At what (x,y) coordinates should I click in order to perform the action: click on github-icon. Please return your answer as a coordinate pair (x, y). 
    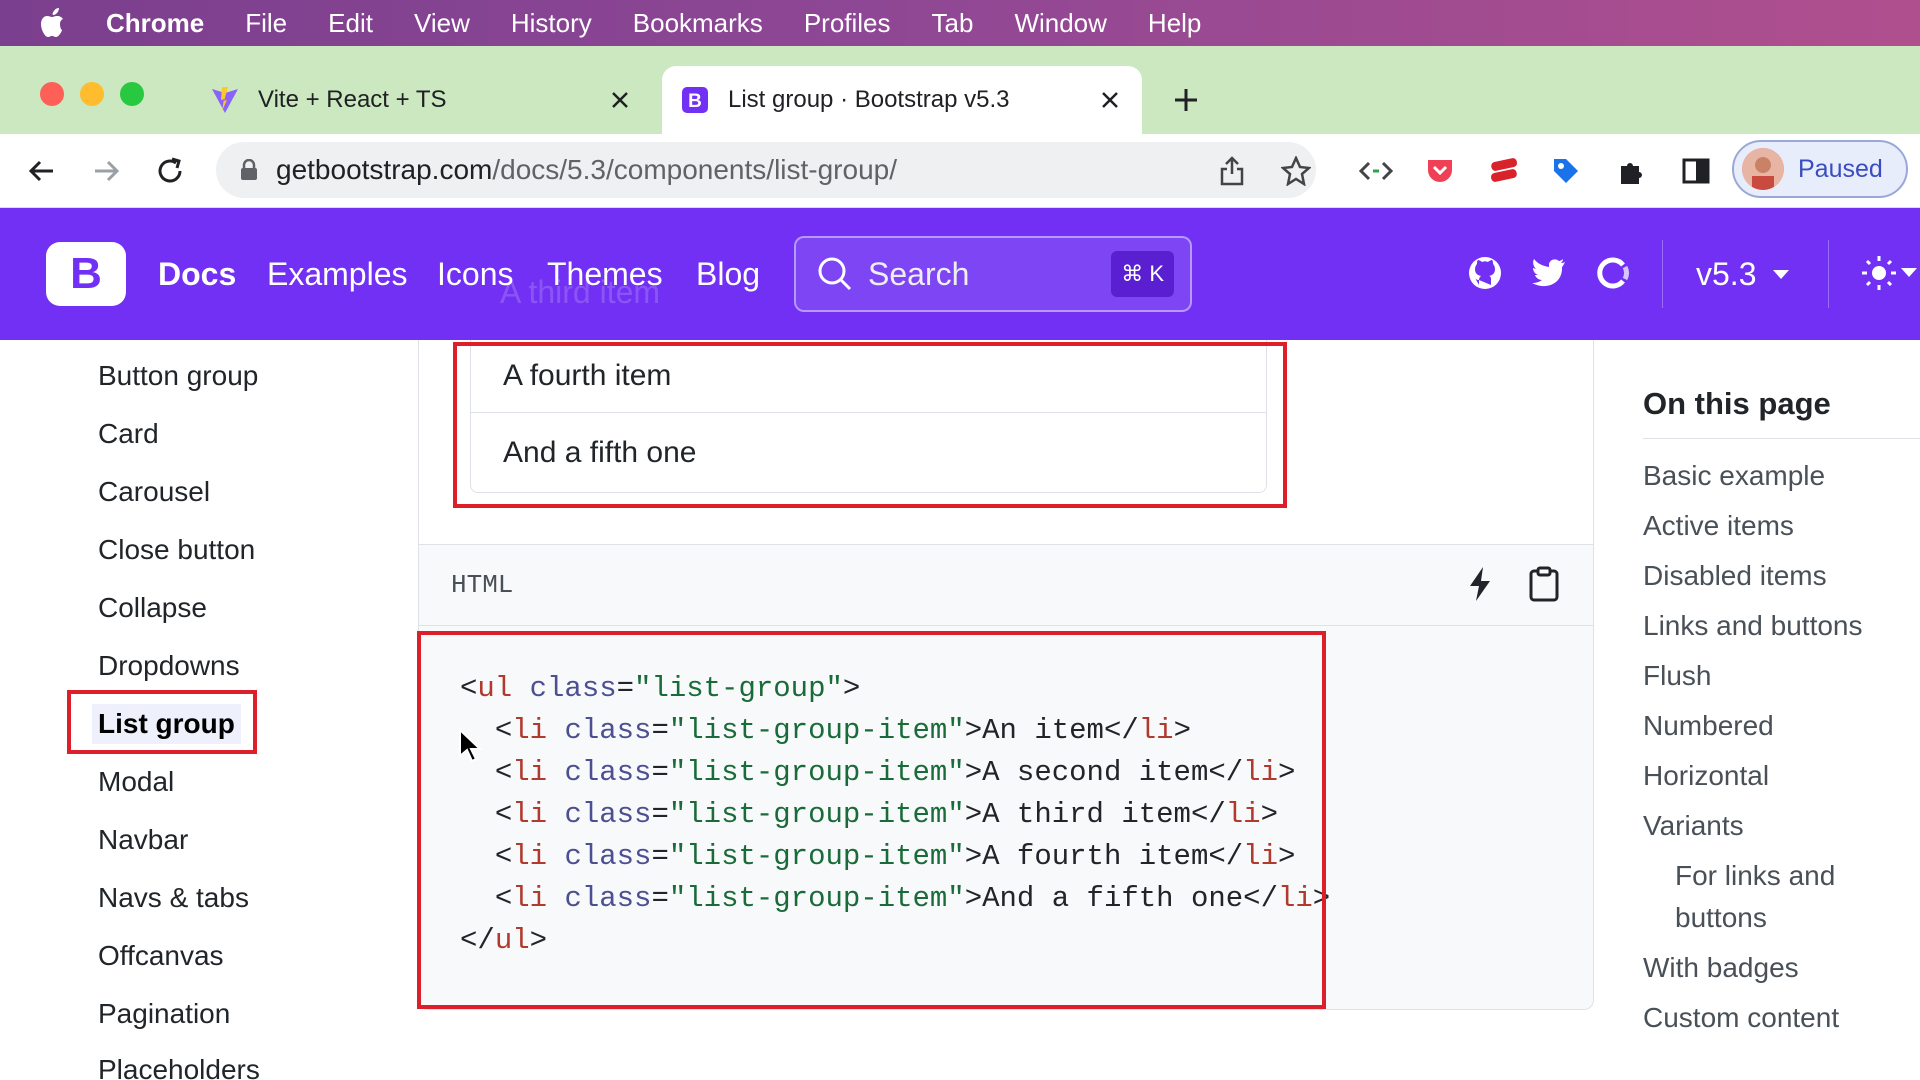
    Looking at the image, I should click on (1485, 273).